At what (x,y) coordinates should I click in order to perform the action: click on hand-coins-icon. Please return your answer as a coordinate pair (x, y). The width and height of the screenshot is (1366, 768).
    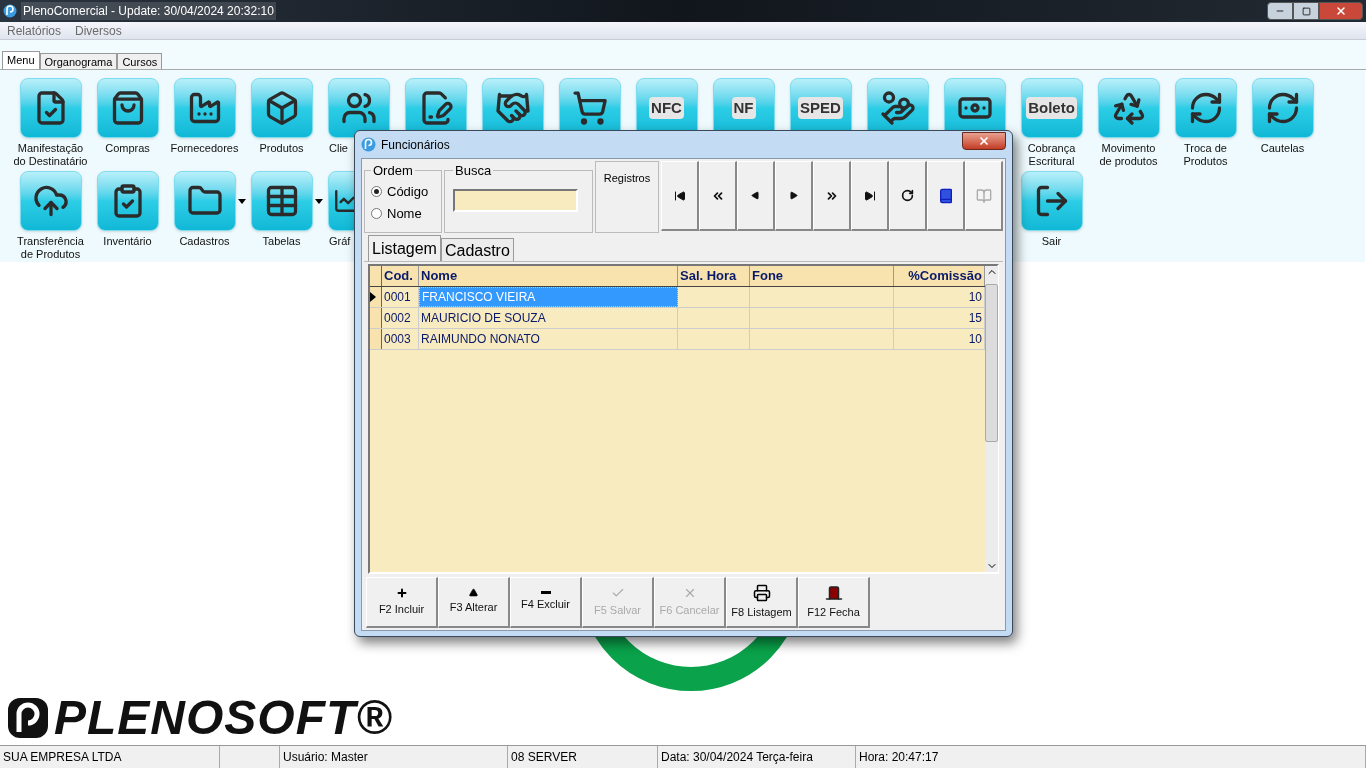
    Looking at the image, I should click on (897, 108).